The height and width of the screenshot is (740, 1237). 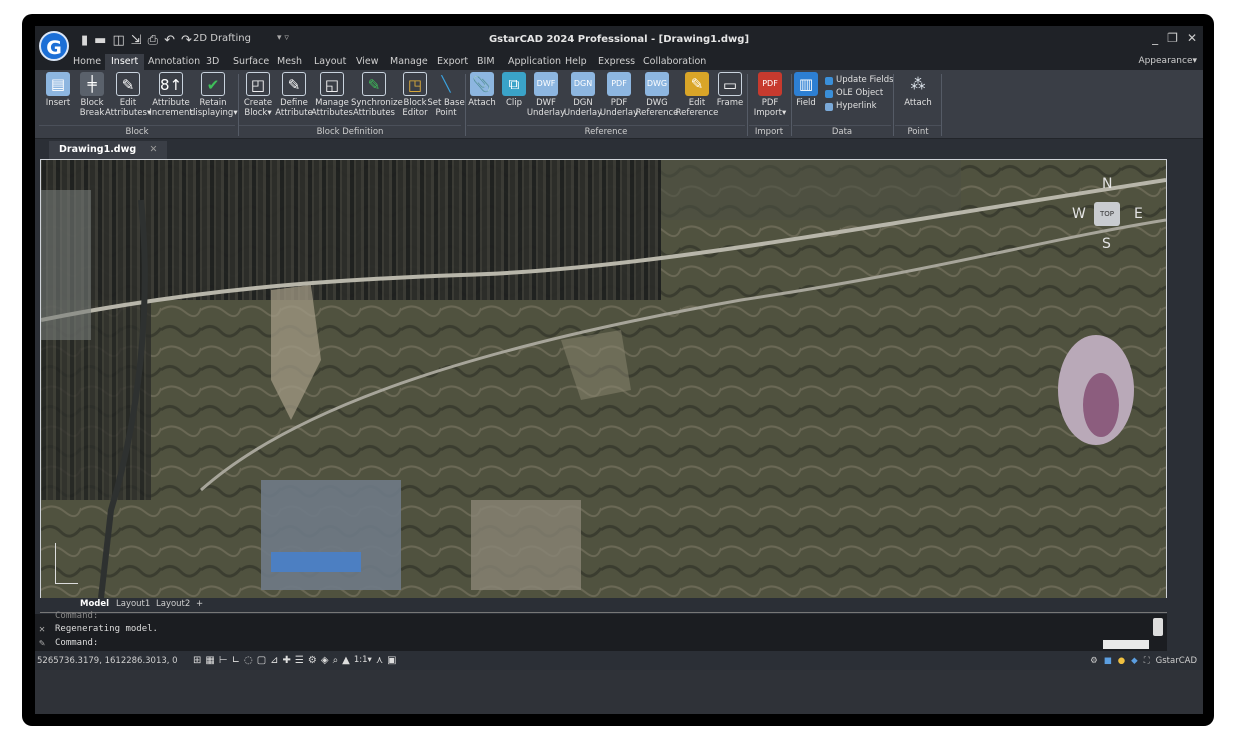 What do you see at coordinates (54, 46) in the screenshot?
I see `app-logo-icon: G` at bounding box center [54, 46].